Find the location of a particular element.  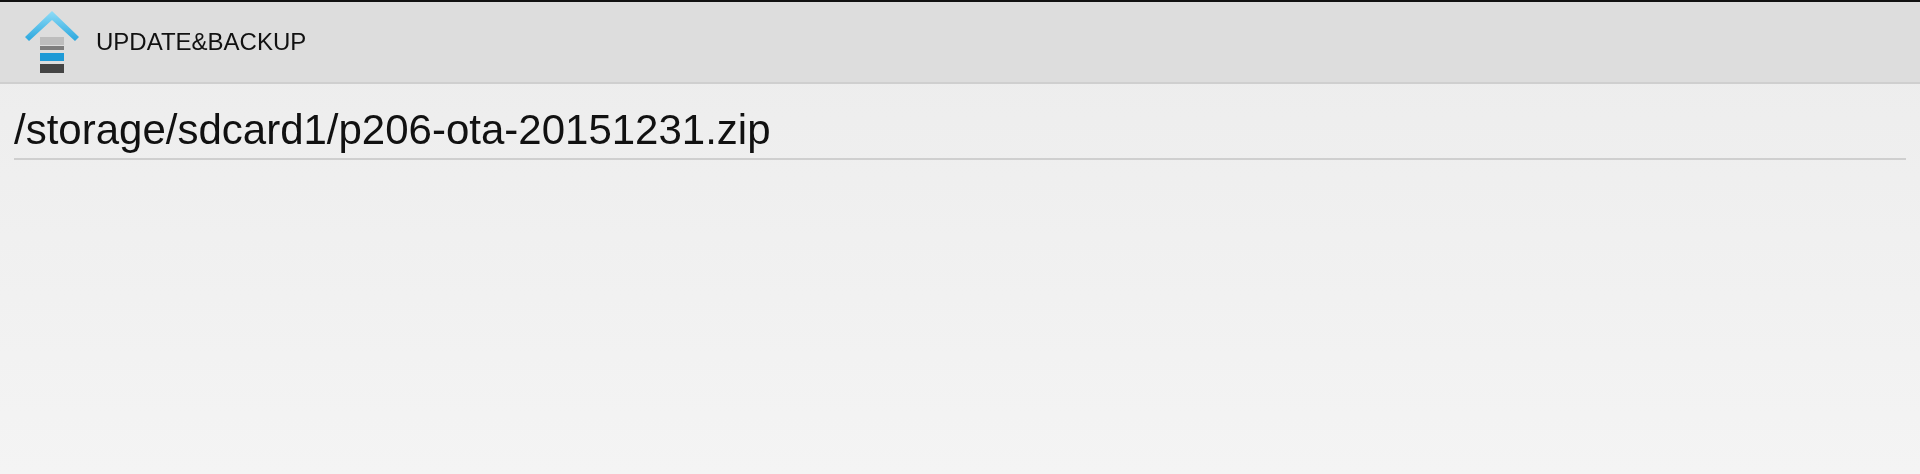

path-field: /storage/sdcard1/p206-ota-20151231.zip is located at coordinates (960, 133).